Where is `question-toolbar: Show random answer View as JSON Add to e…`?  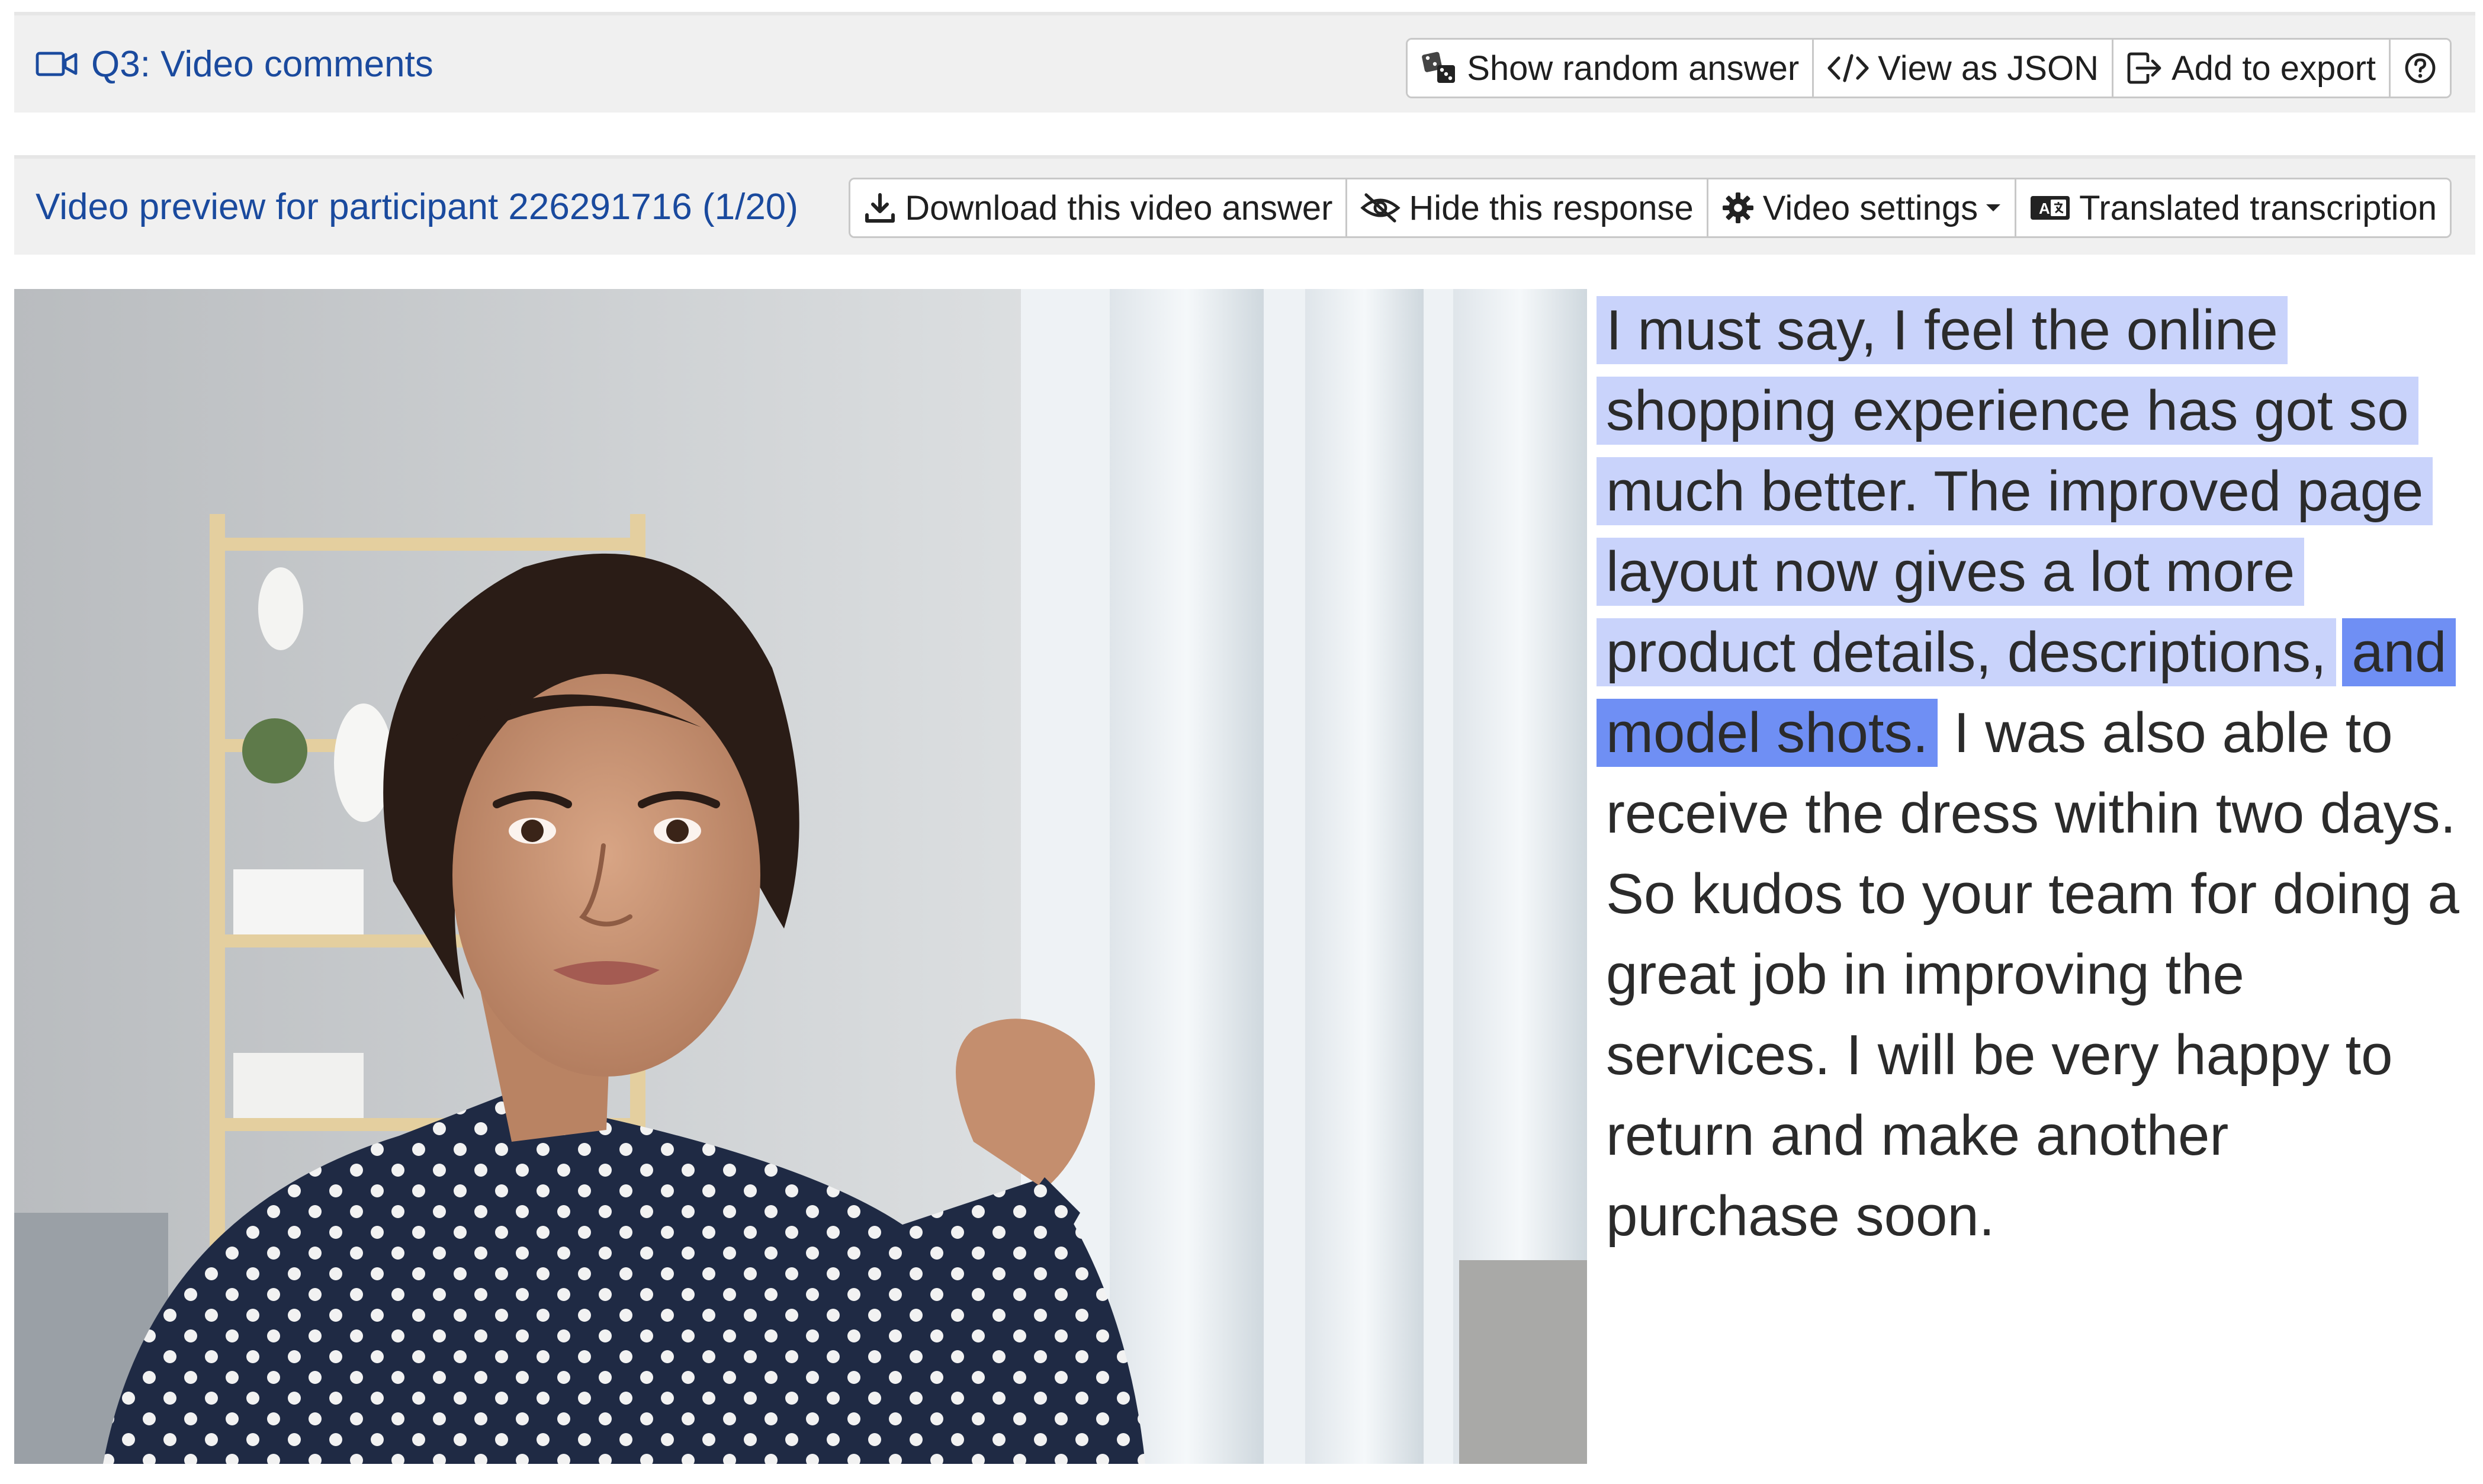
question-toolbar: Show random answer View as JSON Add to e… is located at coordinates (1929, 68).